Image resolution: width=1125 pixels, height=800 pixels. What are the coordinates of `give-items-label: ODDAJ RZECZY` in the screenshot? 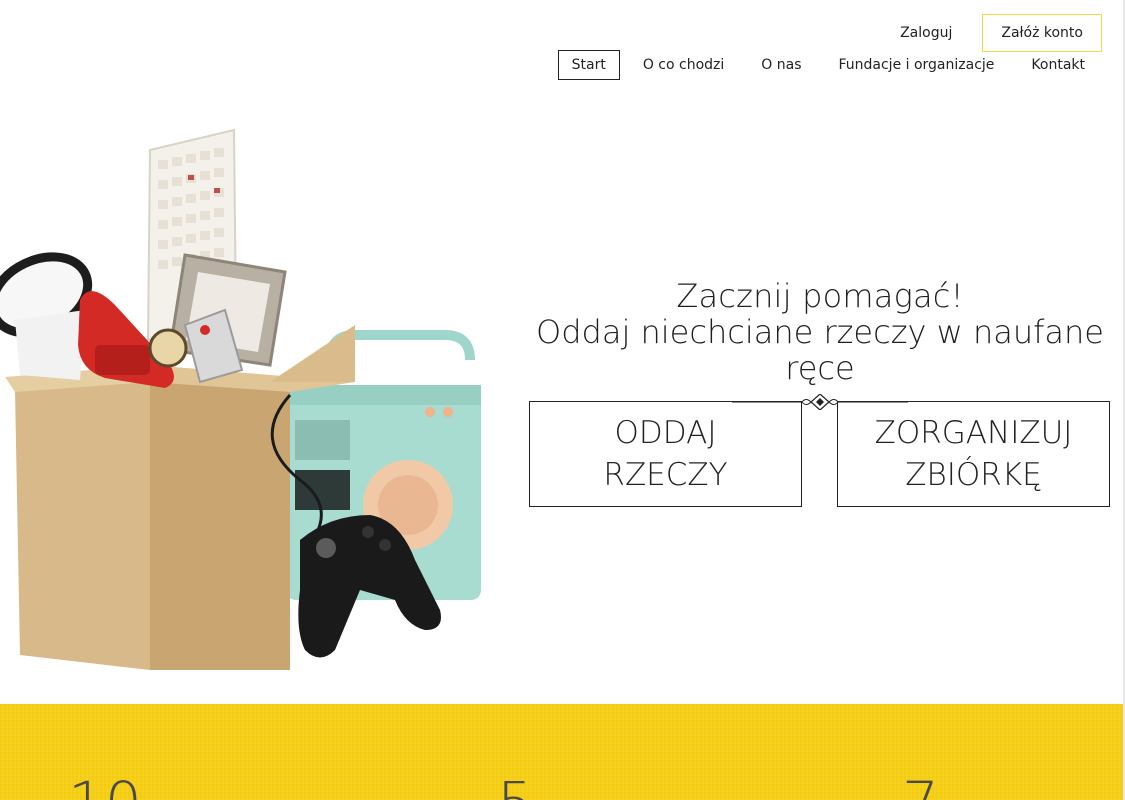 It's located at (665, 454).